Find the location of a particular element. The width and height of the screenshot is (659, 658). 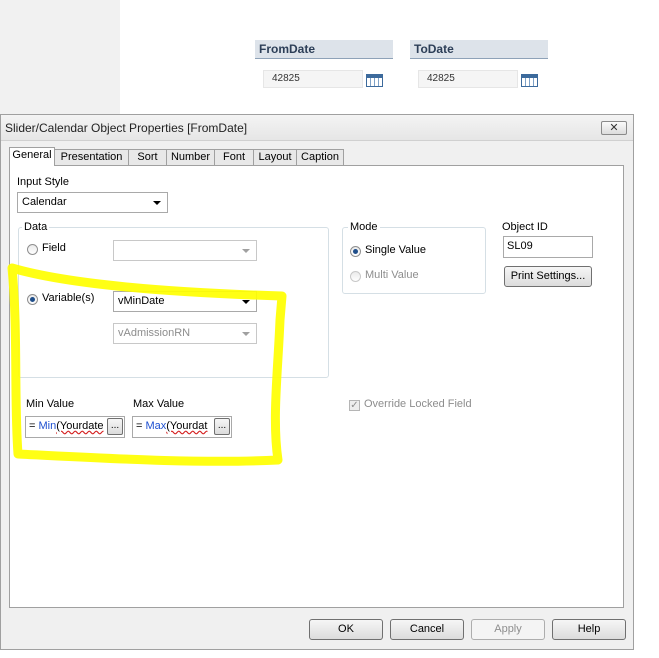

highlight-stroke is located at coordinates (147, 364).